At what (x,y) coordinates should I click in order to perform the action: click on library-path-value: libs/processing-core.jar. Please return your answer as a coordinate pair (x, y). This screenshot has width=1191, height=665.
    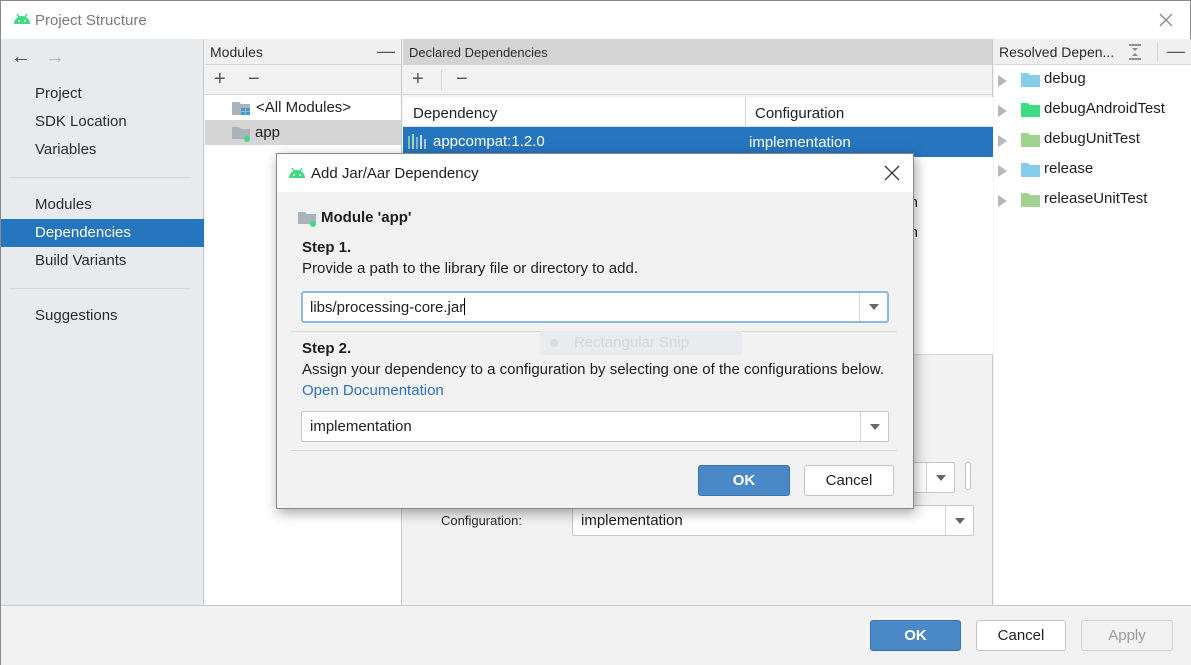
    Looking at the image, I should click on (387, 307).